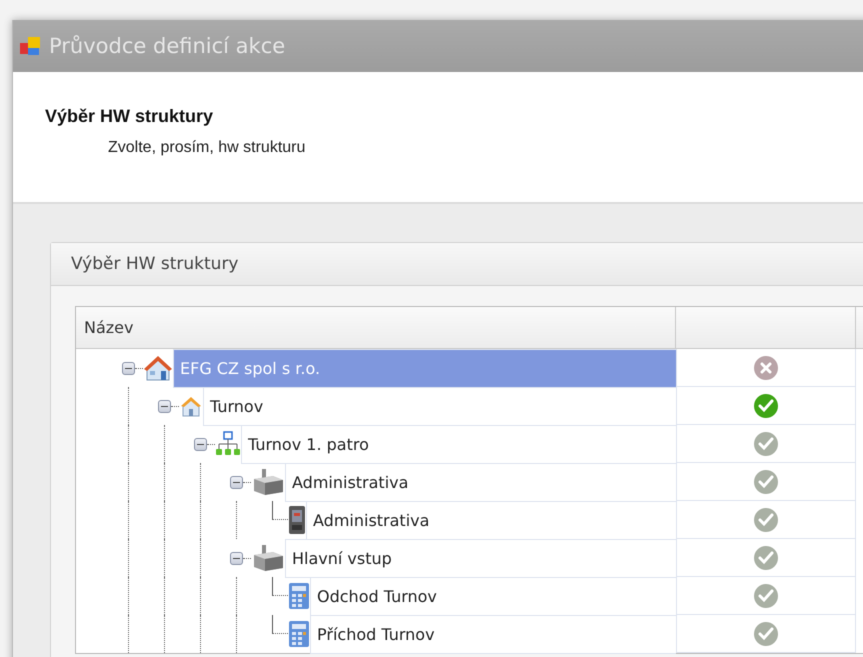 This screenshot has height=657, width=863. I want to click on terminal-icon, so click(297, 520).